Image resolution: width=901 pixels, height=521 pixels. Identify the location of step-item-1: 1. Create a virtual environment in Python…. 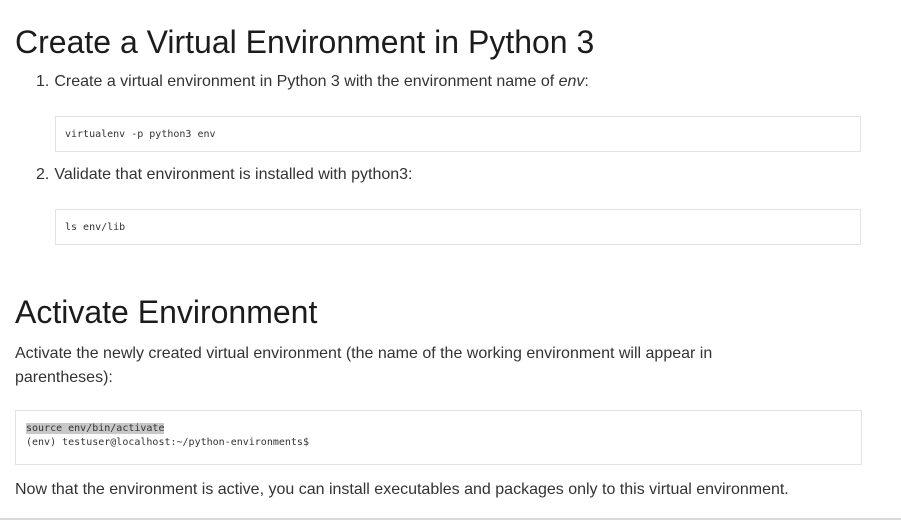
(312, 82).